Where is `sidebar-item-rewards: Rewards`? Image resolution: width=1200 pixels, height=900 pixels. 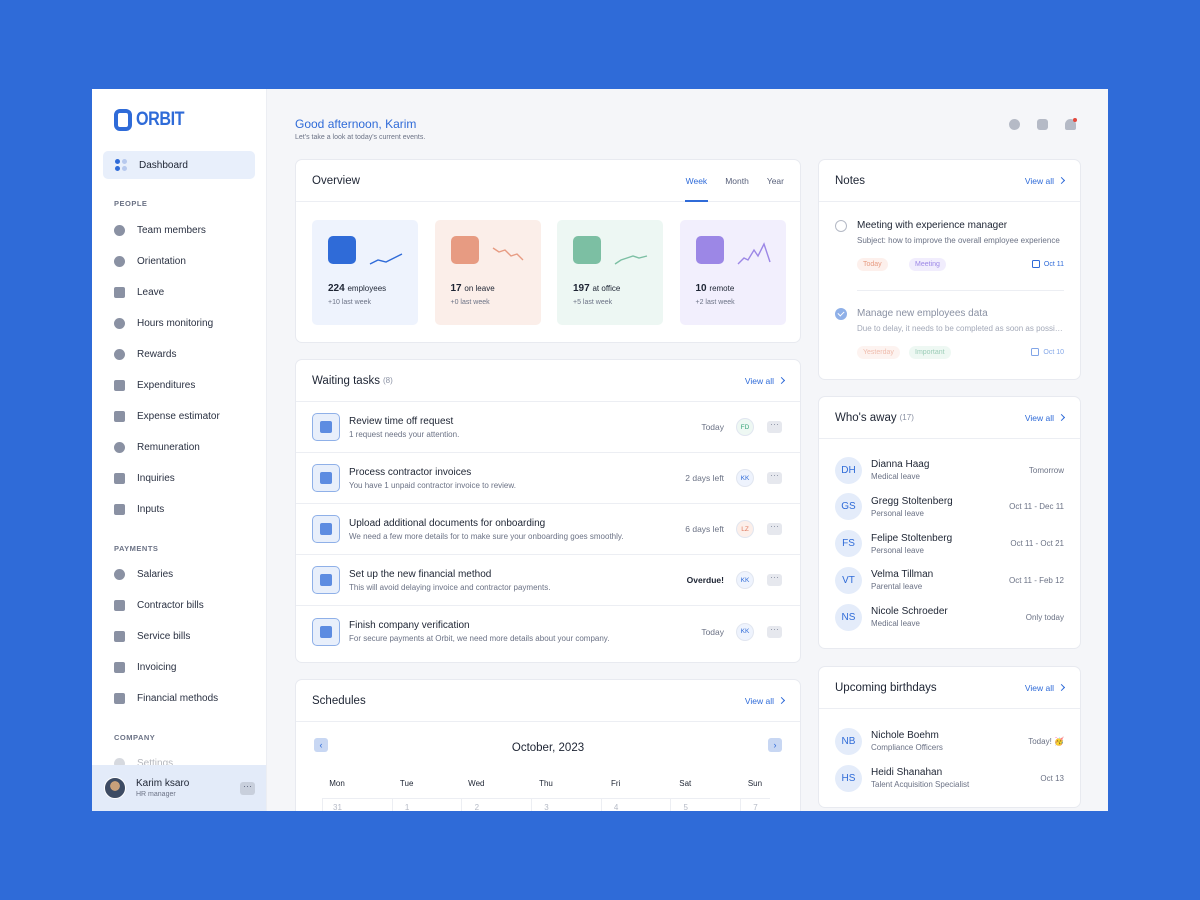
sidebar-item-rewards: Rewards is located at coordinates (145, 354).